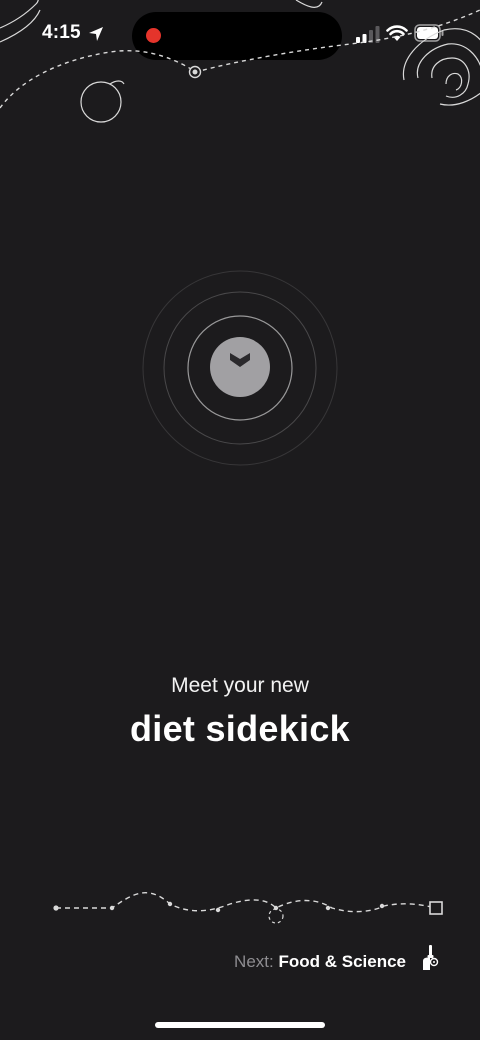 The height and width of the screenshot is (1040, 480). What do you see at coordinates (240, 685) in the screenshot?
I see `headline-subtitle: Meet your new` at bounding box center [240, 685].